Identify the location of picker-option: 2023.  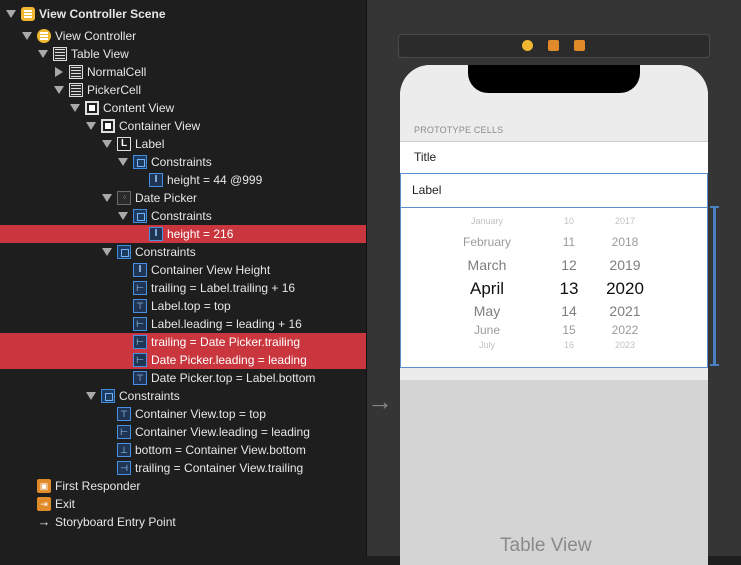
(625, 345).